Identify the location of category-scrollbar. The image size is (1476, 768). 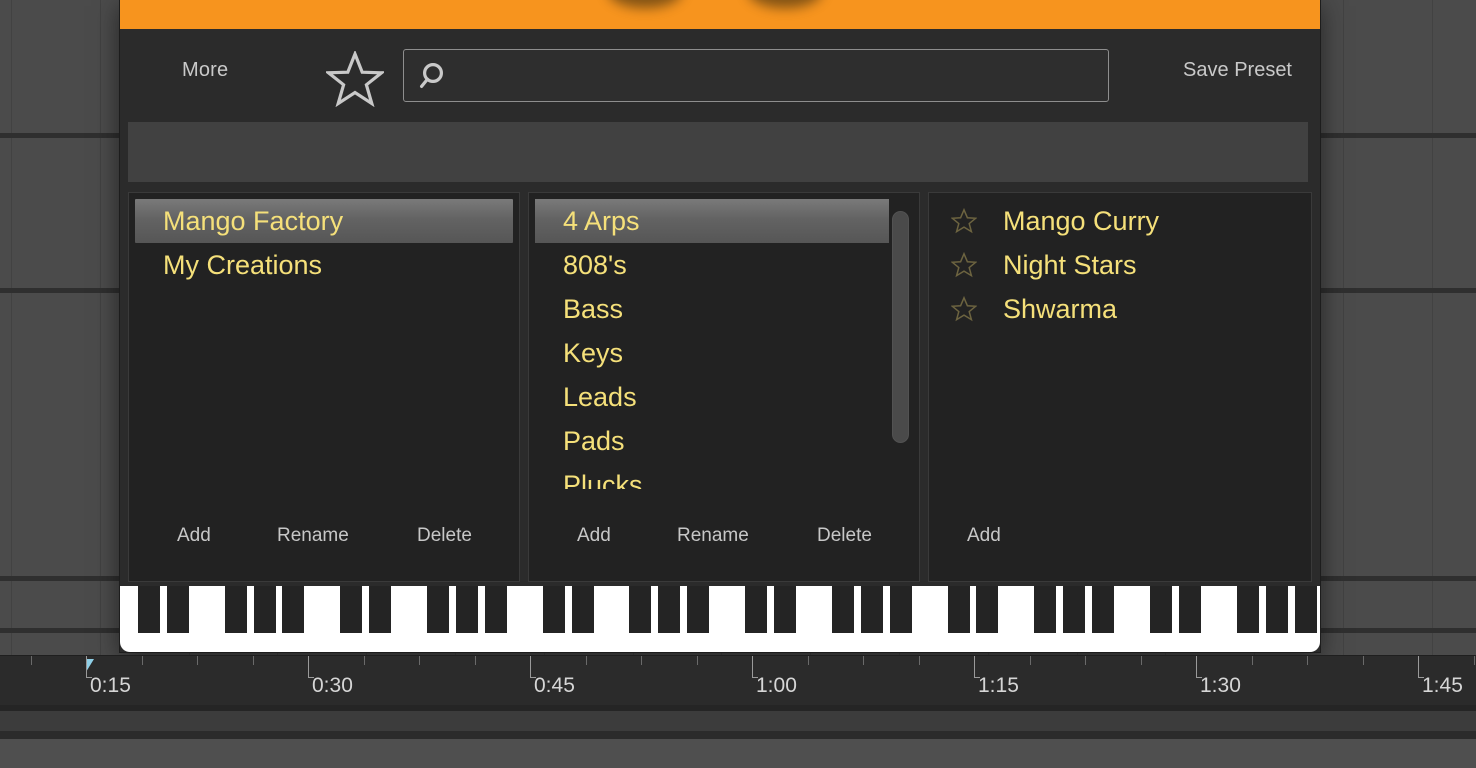
(901, 329).